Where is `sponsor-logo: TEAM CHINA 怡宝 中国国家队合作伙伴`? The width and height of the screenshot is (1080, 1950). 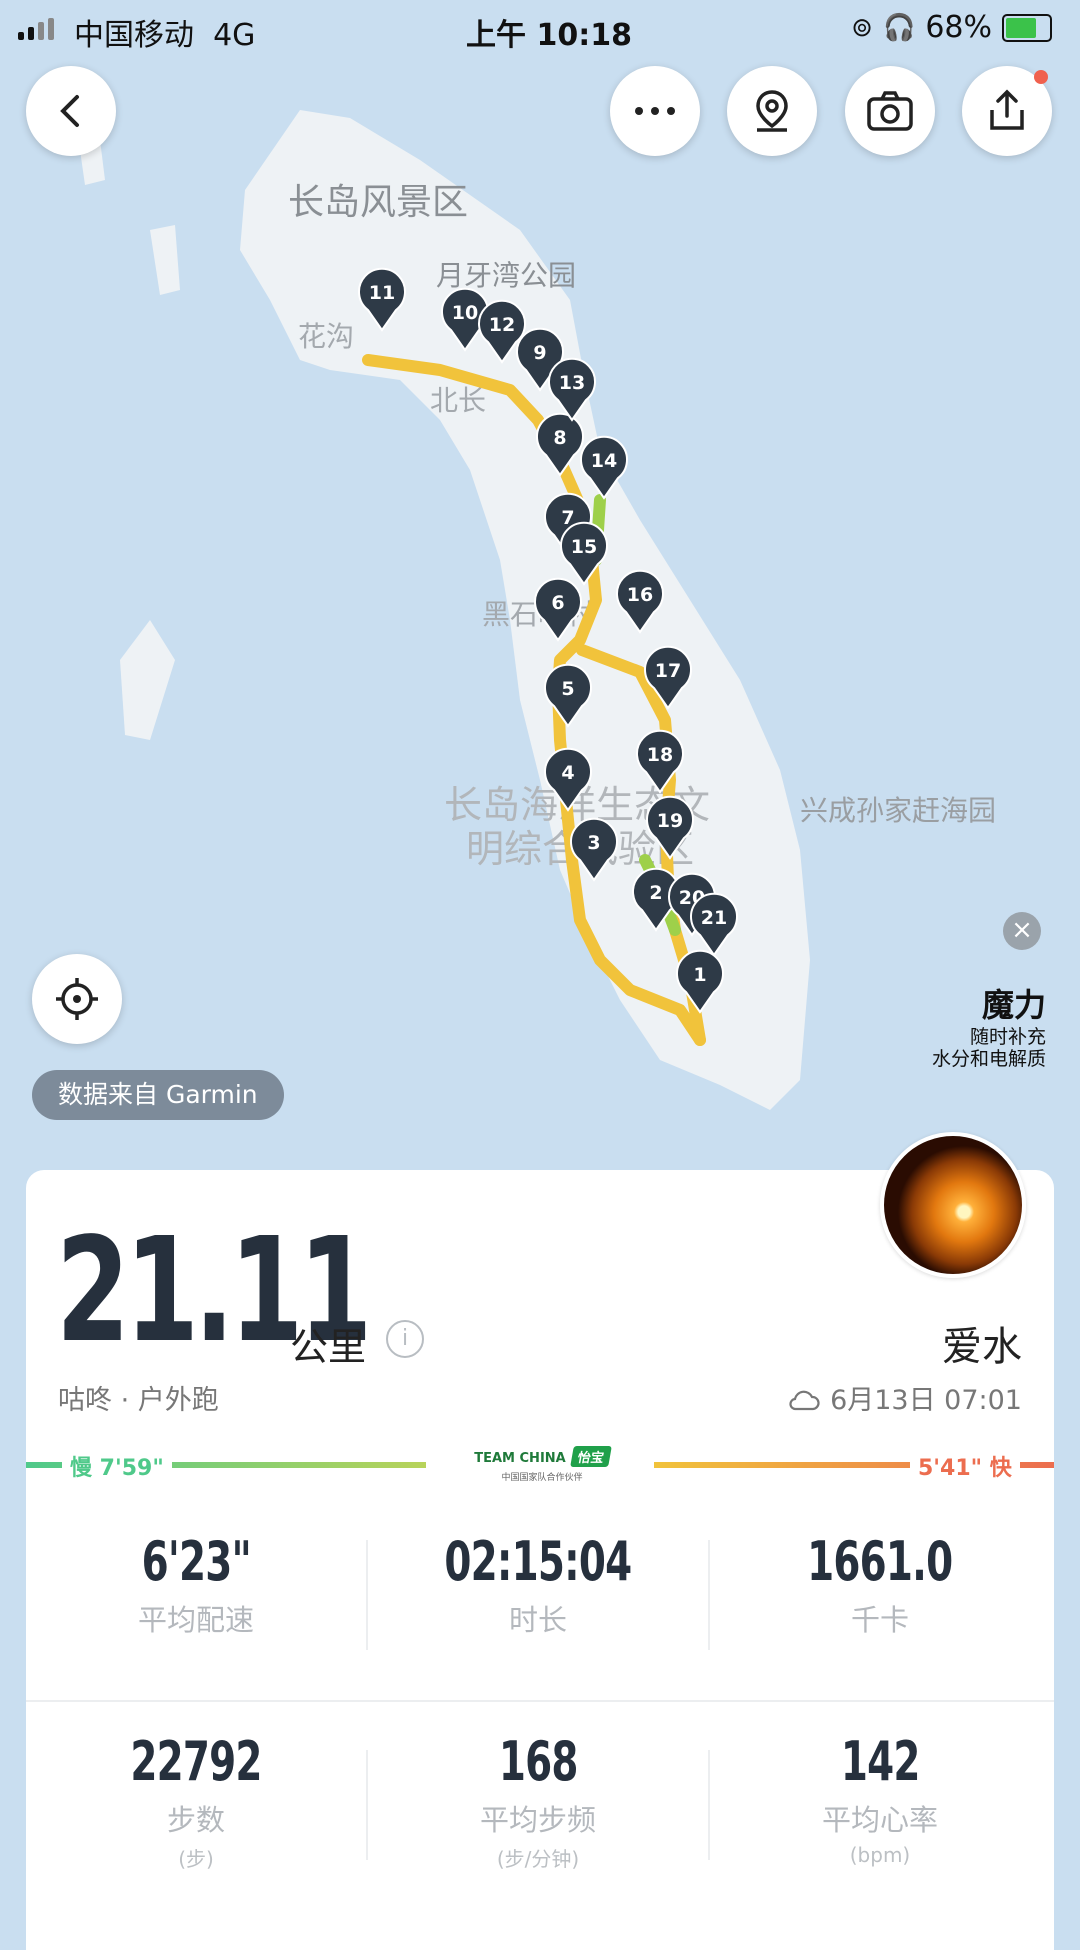
sponsor-logo: TEAM CHINA 怡宝 中国国家队合作伙伴 is located at coordinates (542, 1464).